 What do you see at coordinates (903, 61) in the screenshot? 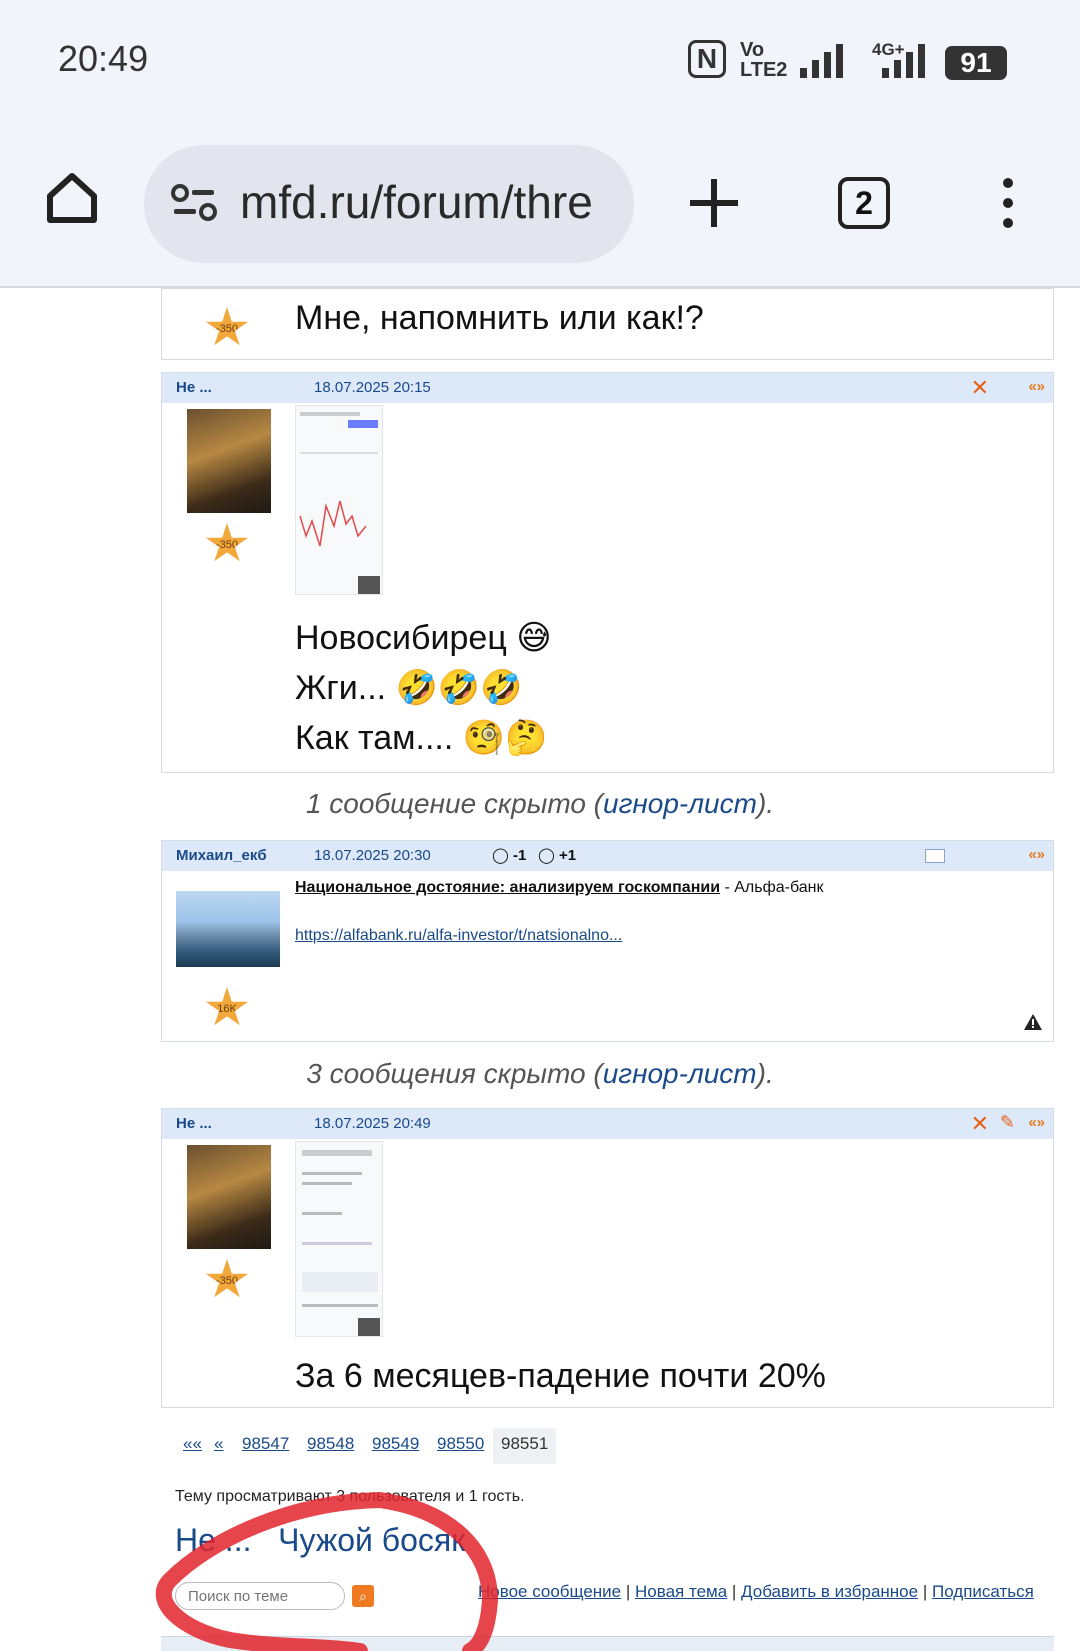
I see `signal-2-icon` at bounding box center [903, 61].